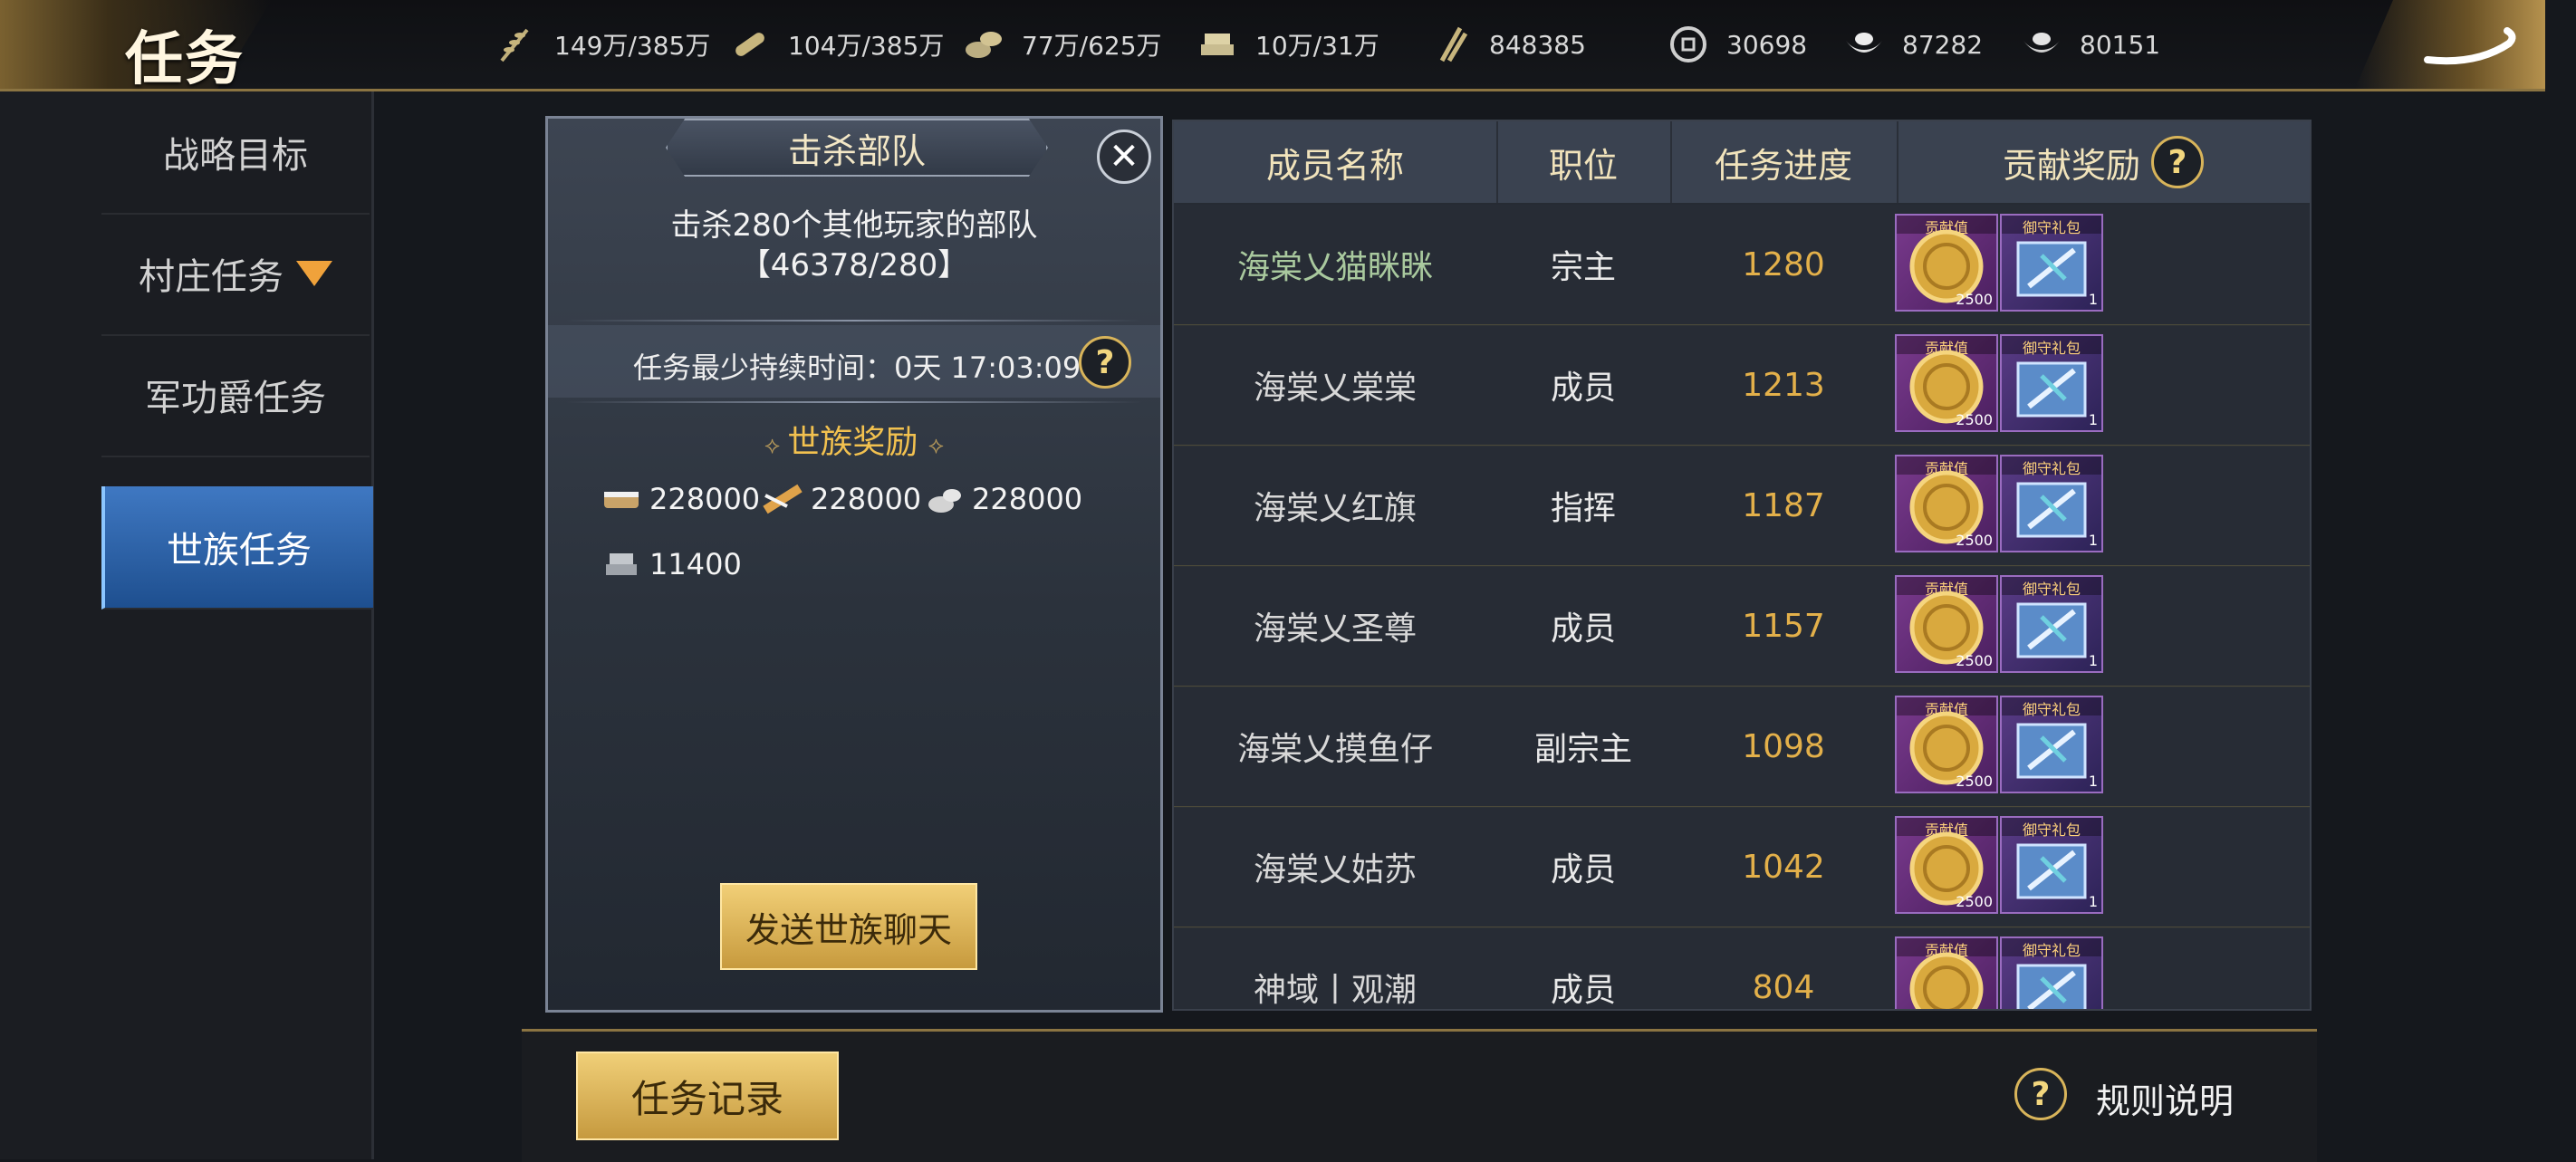 This screenshot has width=2576, height=1162. Describe the element at coordinates (1783, 746) in the screenshot. I see `member-progress: 1098` at that location.